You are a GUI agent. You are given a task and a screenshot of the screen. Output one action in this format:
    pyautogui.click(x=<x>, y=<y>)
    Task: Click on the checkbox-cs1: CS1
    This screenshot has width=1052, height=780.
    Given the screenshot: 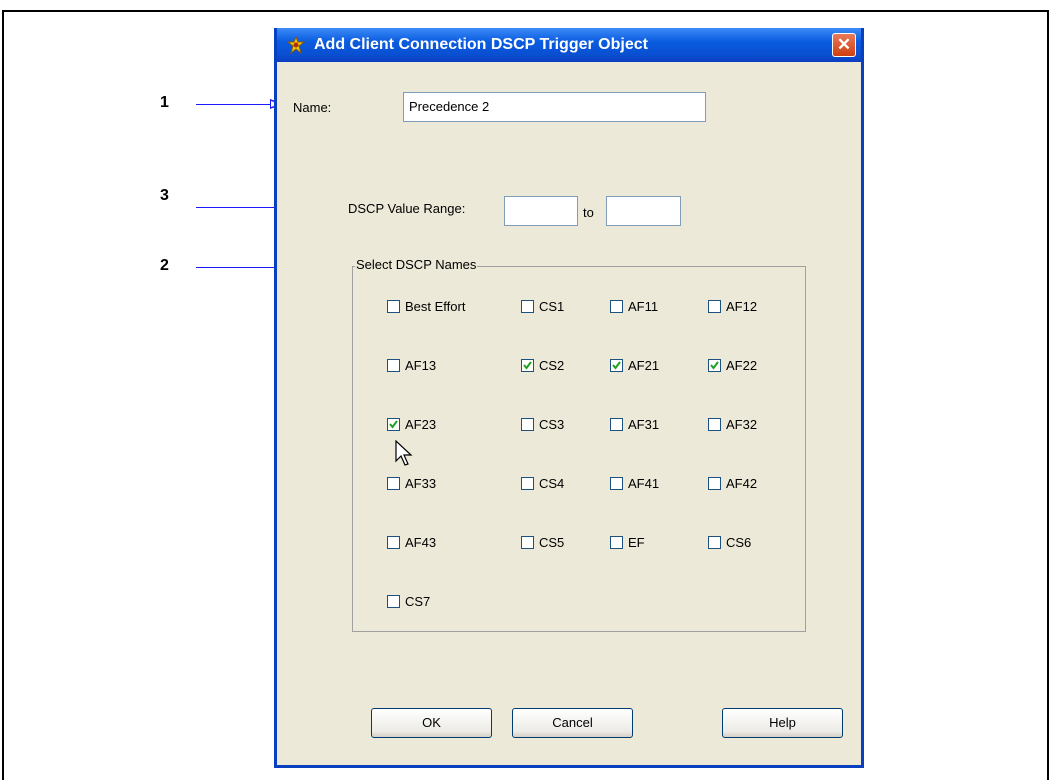 What is the action you would take?
    pyautogui.click(x=542, y=306)
    